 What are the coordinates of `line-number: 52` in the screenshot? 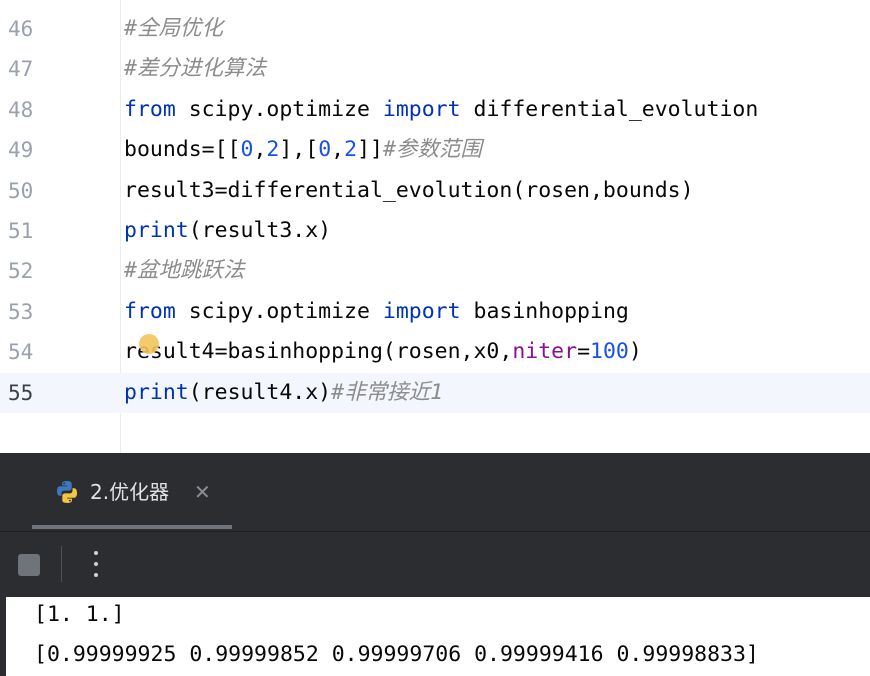 It's located at (21, 271).